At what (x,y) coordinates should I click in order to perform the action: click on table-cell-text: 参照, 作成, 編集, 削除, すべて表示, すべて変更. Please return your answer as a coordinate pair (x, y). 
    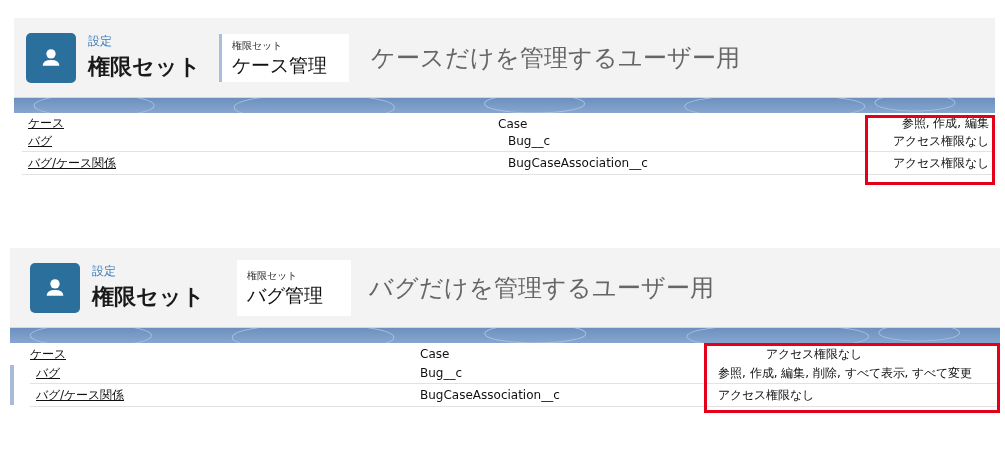
    Looking at the image, I should click on (845, 373).